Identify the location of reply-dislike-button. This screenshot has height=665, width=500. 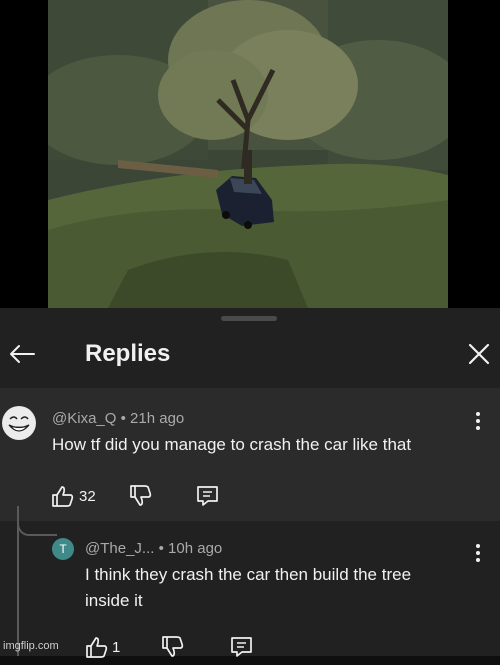
(173, 647).